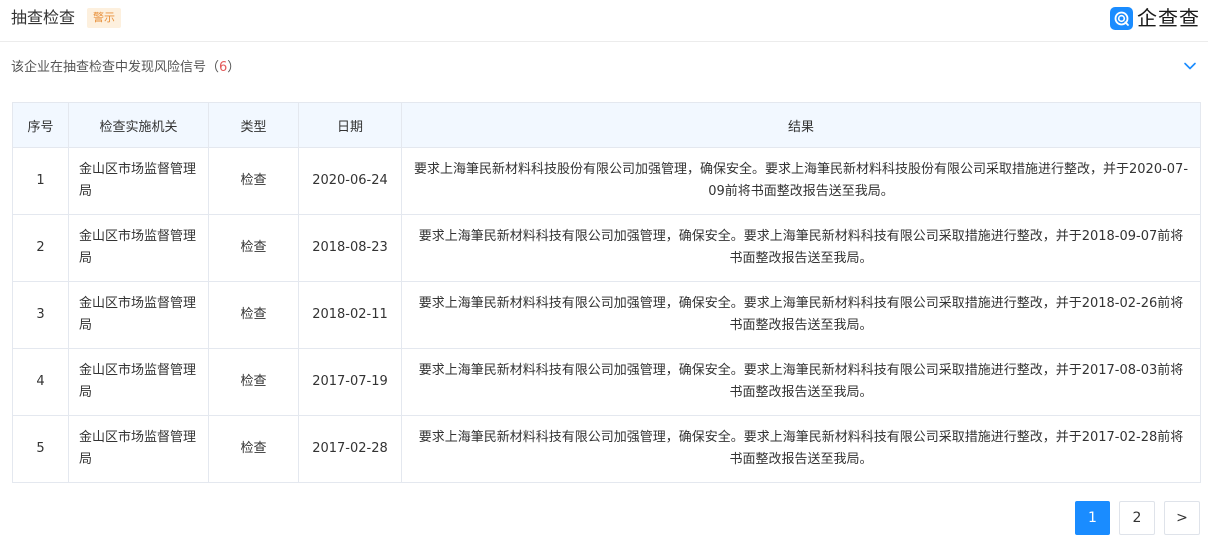 The width and height of the screenshot is (1208, 556). Describe the element at coordinates (234, 67) in the screenshot. I see `risk-summary-close: ）` at that location.